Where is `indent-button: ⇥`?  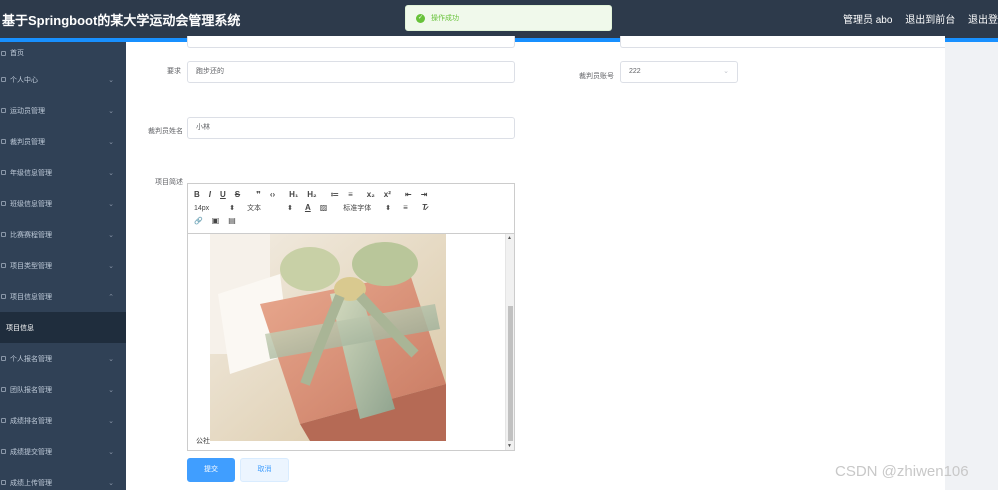
indent-button: ⇥ is located at coordinates (424, 194).